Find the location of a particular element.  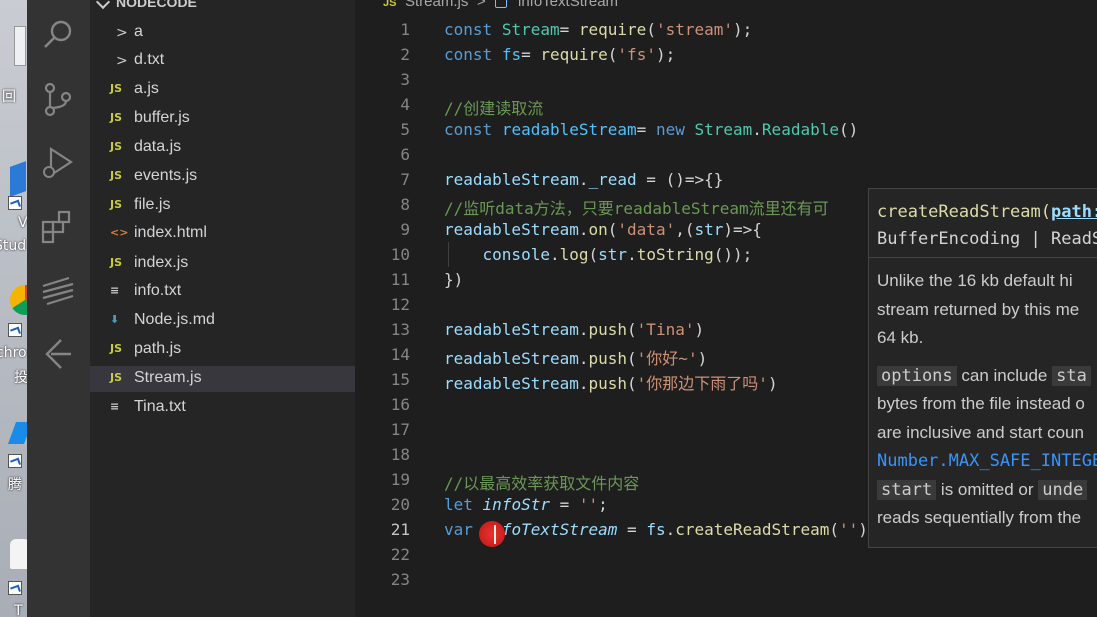

breadcrumb-file: Stream.js is located at coordinates (436, 5).